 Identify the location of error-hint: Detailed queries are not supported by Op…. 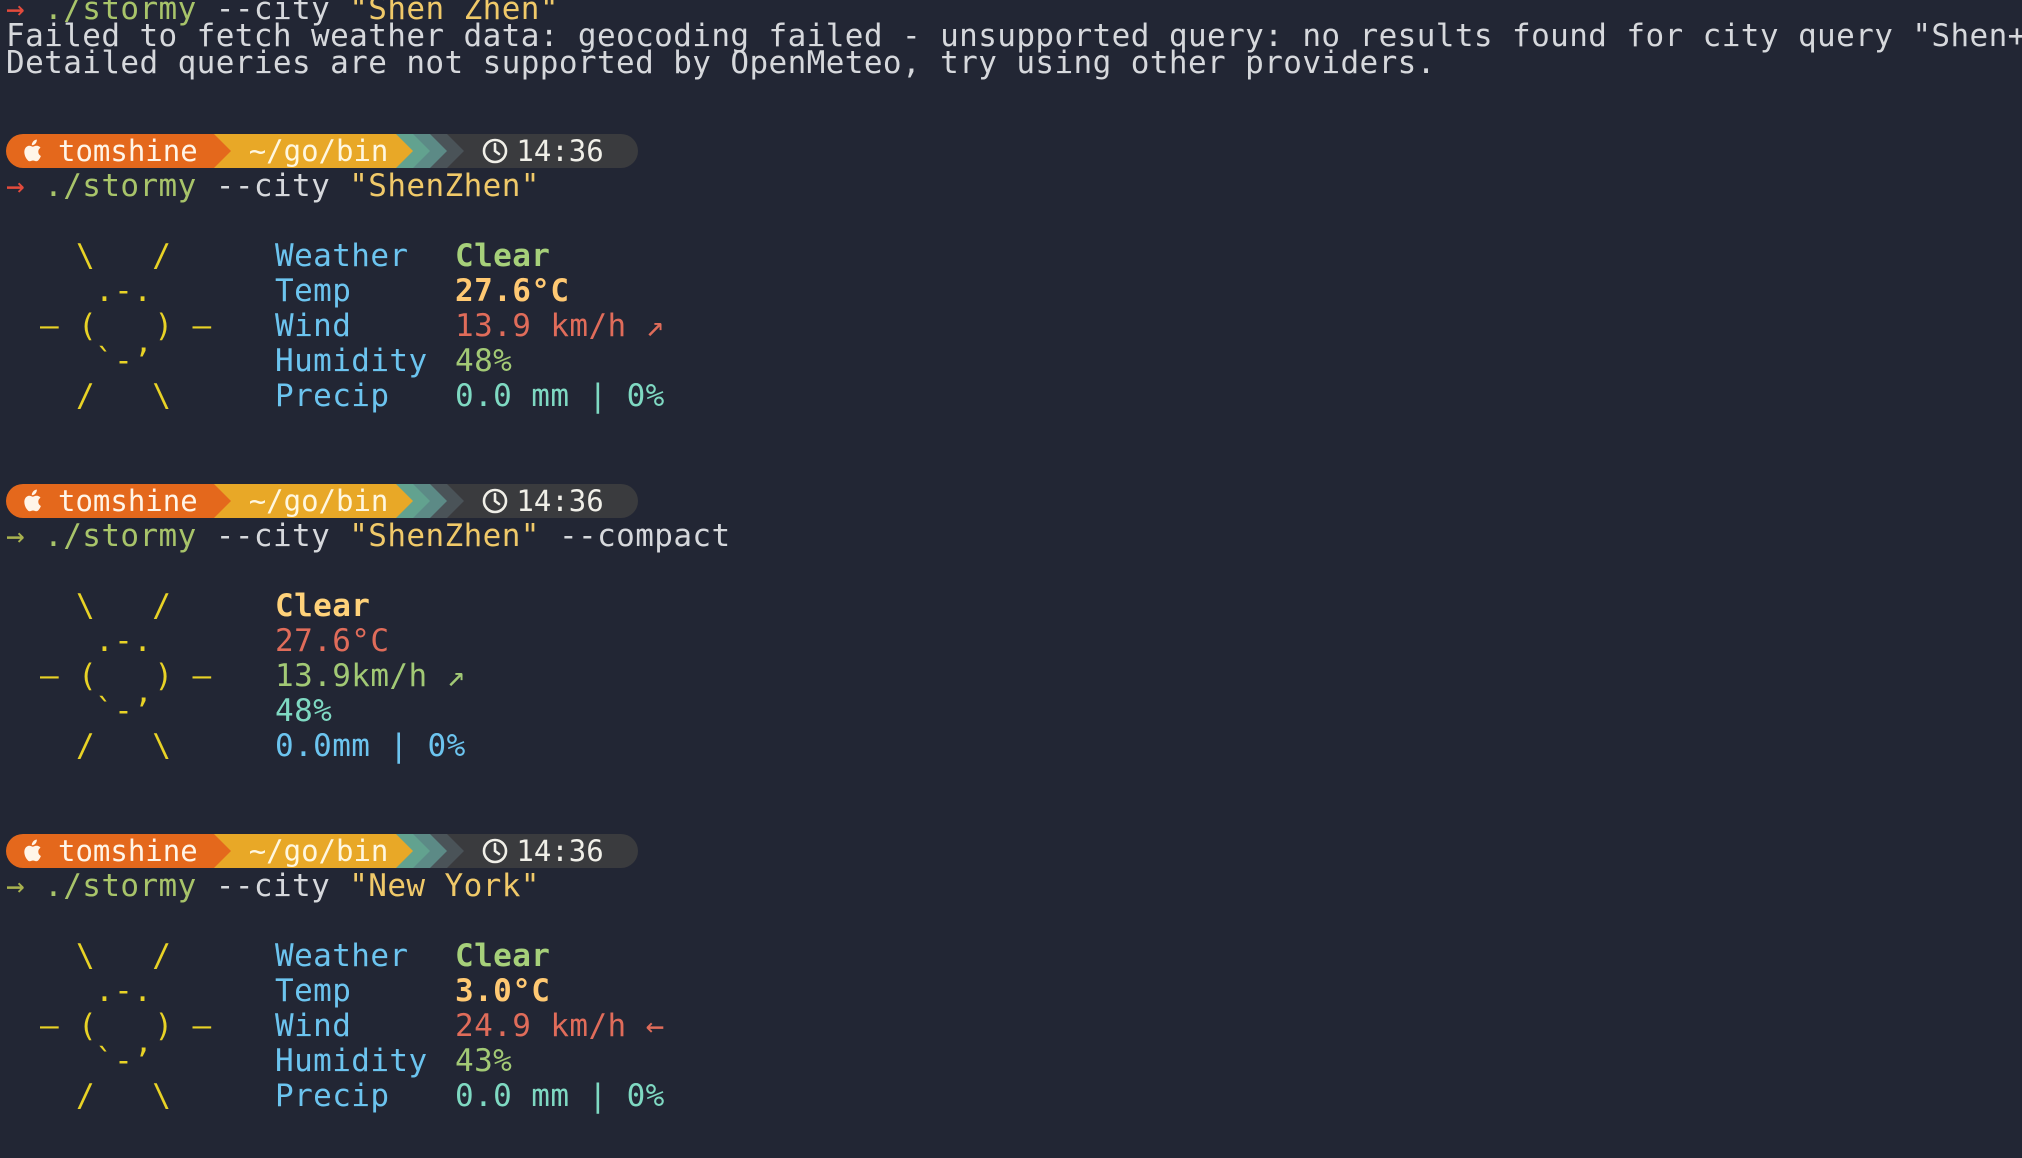
(721, 63).